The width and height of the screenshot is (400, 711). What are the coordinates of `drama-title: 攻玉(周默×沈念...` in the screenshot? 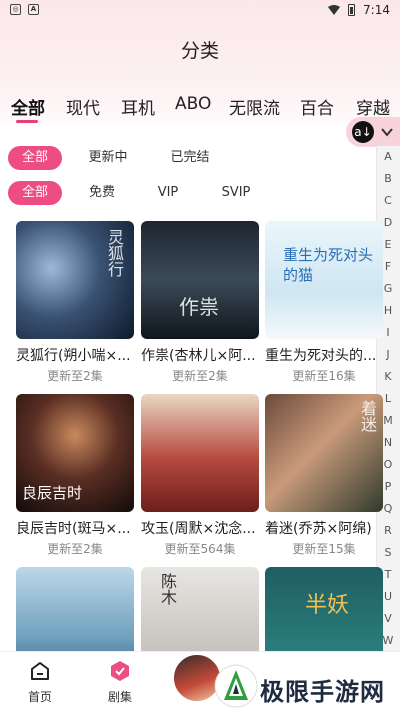 It's located at (198, 529).